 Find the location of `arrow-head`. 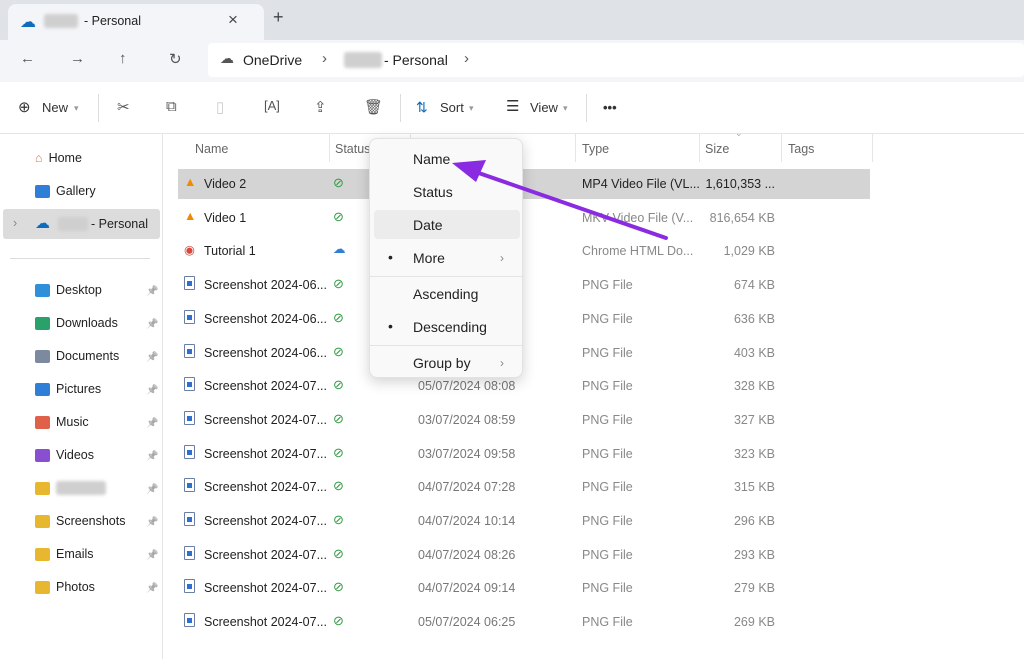

arrow-head is located at coordinates (469, 171).